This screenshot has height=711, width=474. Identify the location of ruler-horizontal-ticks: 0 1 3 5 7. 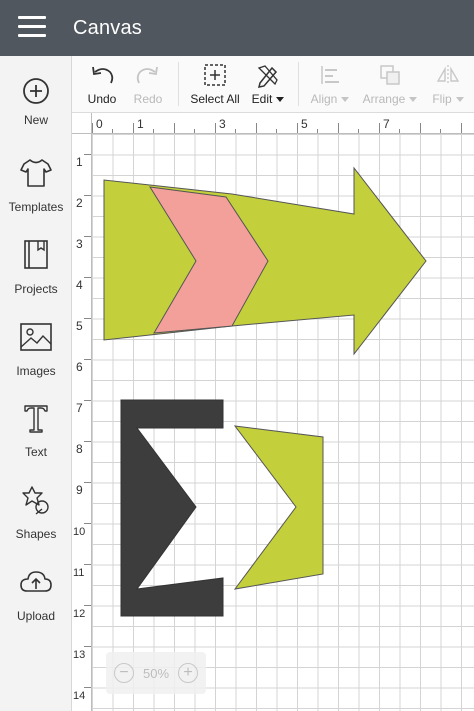
(277, 125).